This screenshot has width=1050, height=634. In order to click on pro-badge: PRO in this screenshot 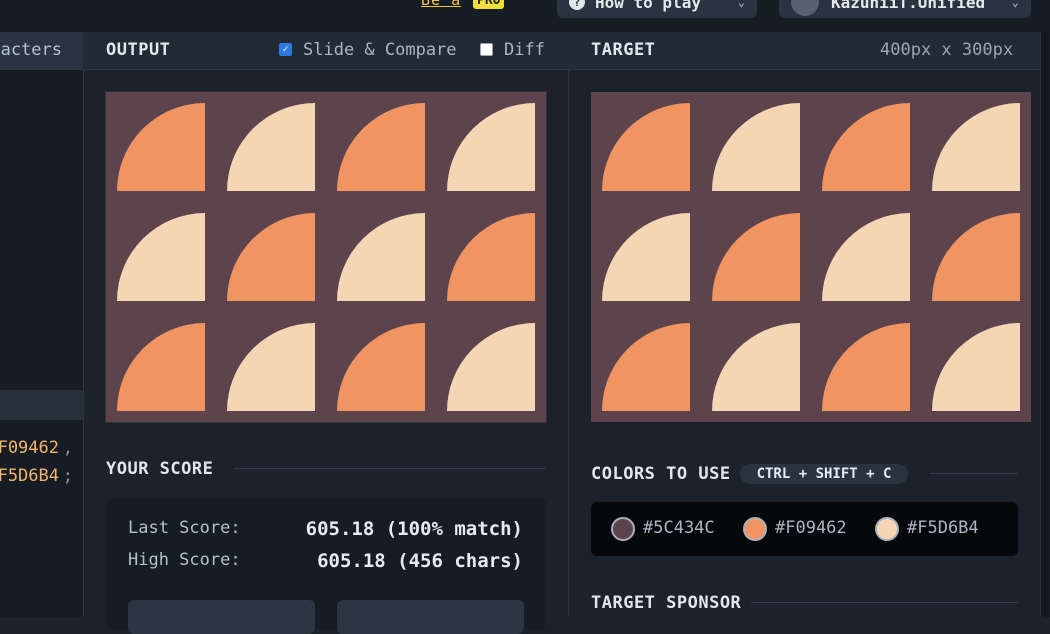, I will do `click(489, 4)`.